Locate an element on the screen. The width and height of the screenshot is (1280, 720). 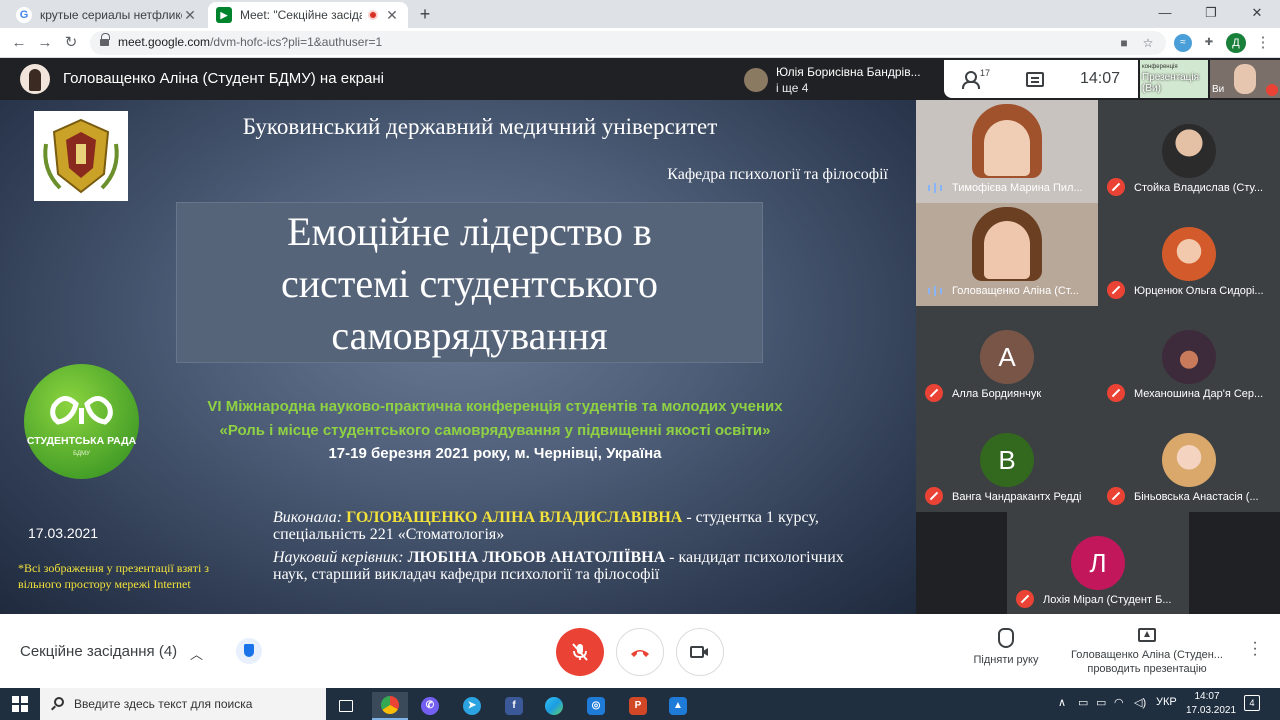
speaker-more: і ще 4 is located at coordinates (792, 88).